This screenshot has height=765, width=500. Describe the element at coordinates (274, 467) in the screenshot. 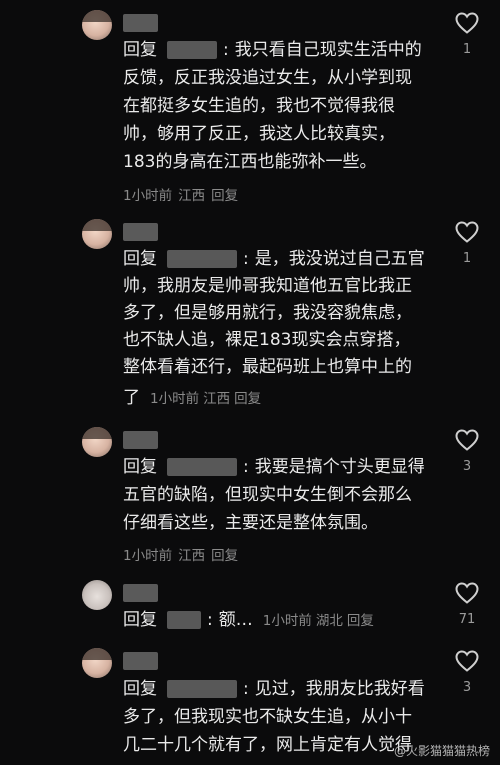

I see `comment-text: 回复: 我要是搞个寸头更显得` at that location.